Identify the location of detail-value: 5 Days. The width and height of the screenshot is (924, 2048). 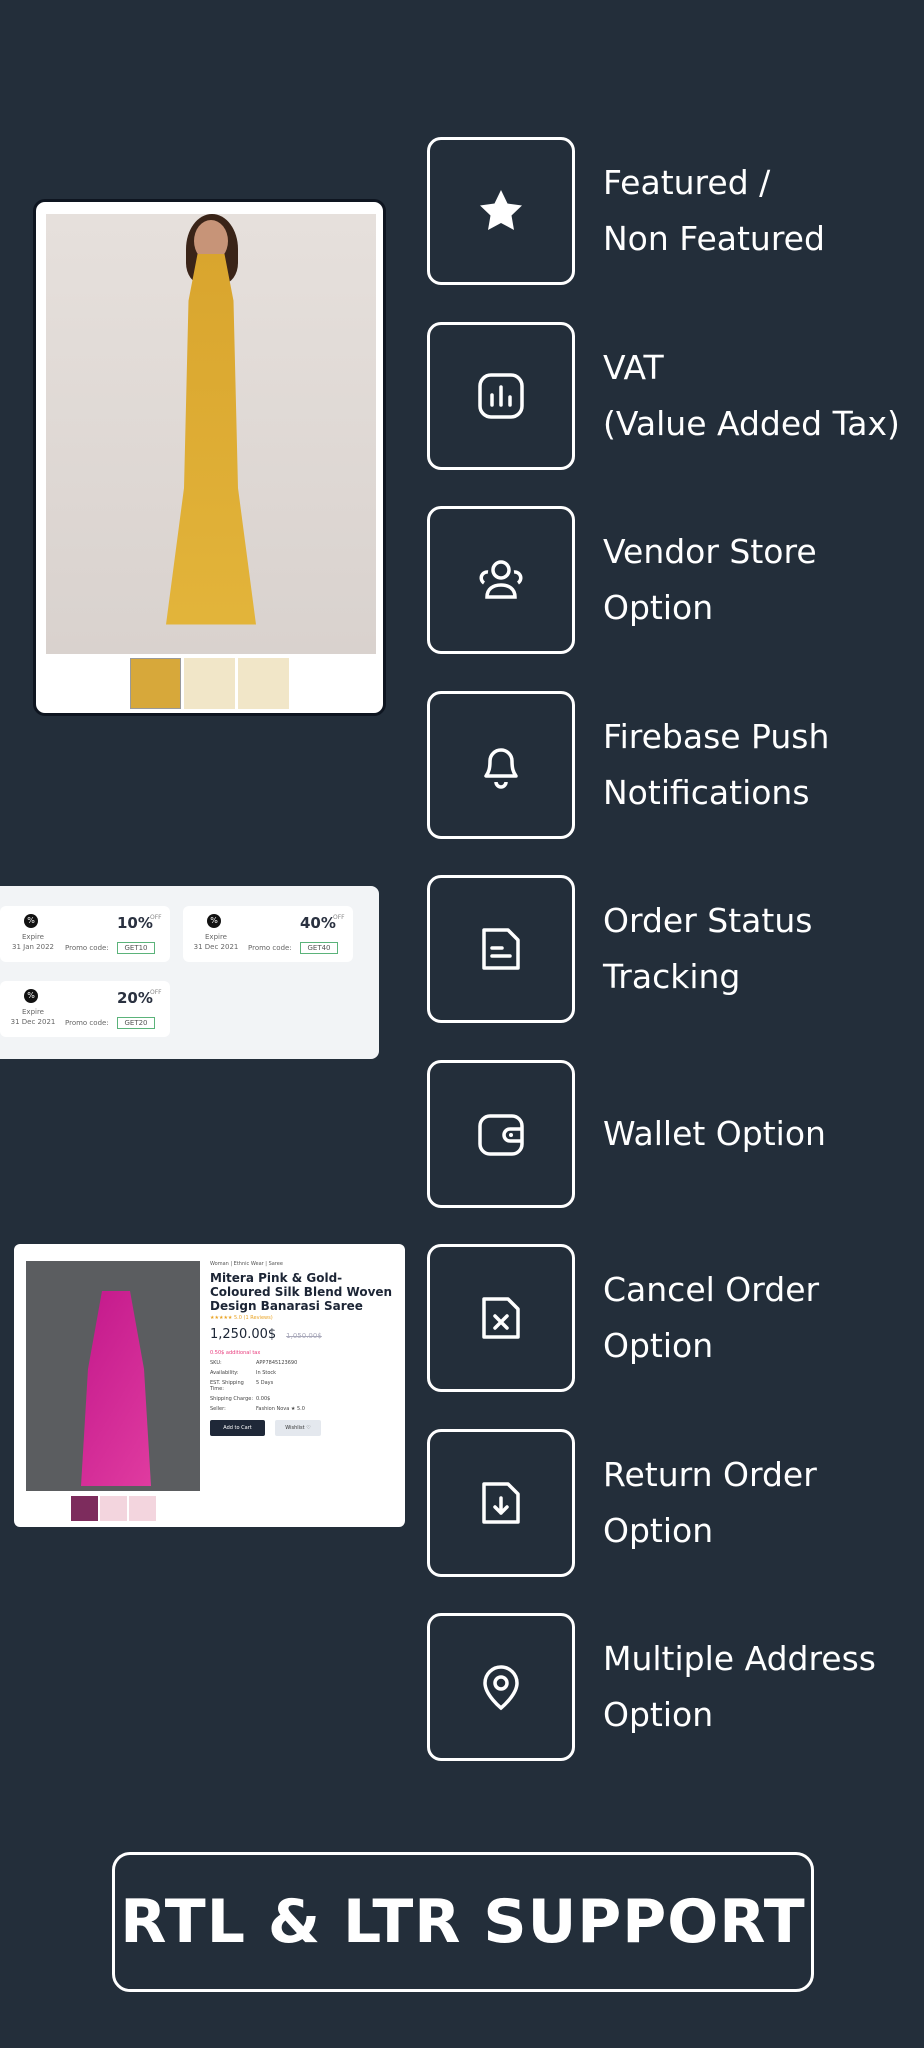
(265, 1383).